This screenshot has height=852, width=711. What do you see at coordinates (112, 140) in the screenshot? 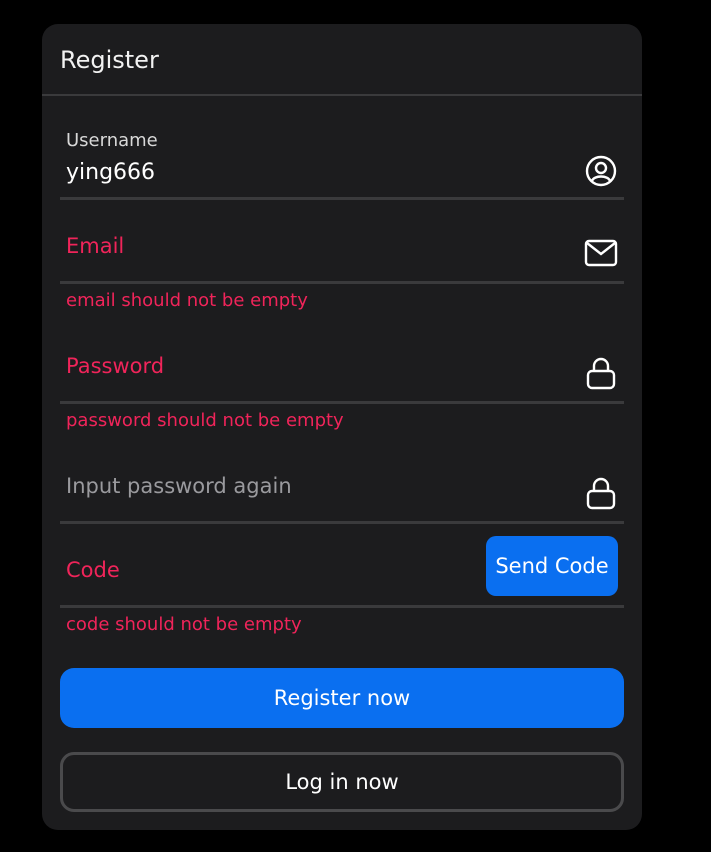
I see `username-label: Username` at bounding box center [112, 140].